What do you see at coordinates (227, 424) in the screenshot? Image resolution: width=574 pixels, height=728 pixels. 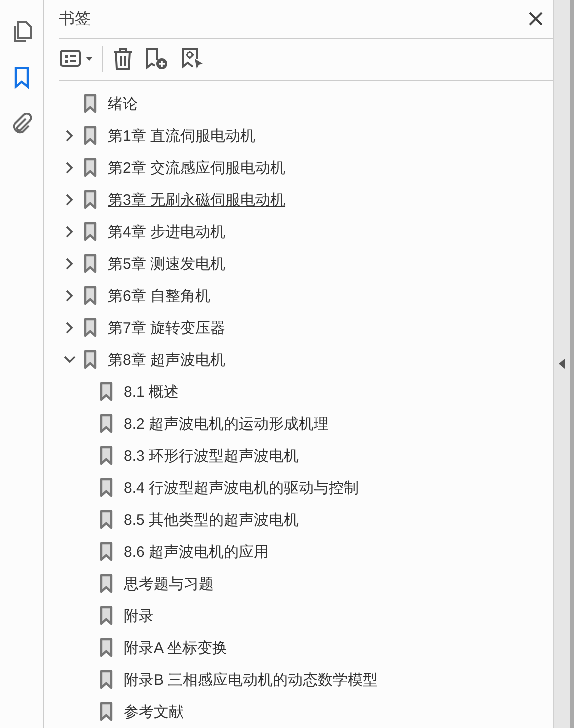 I see `bookmark-item: 8.2 超声波电机的运动形成机理` at bounding box center [227, 424].